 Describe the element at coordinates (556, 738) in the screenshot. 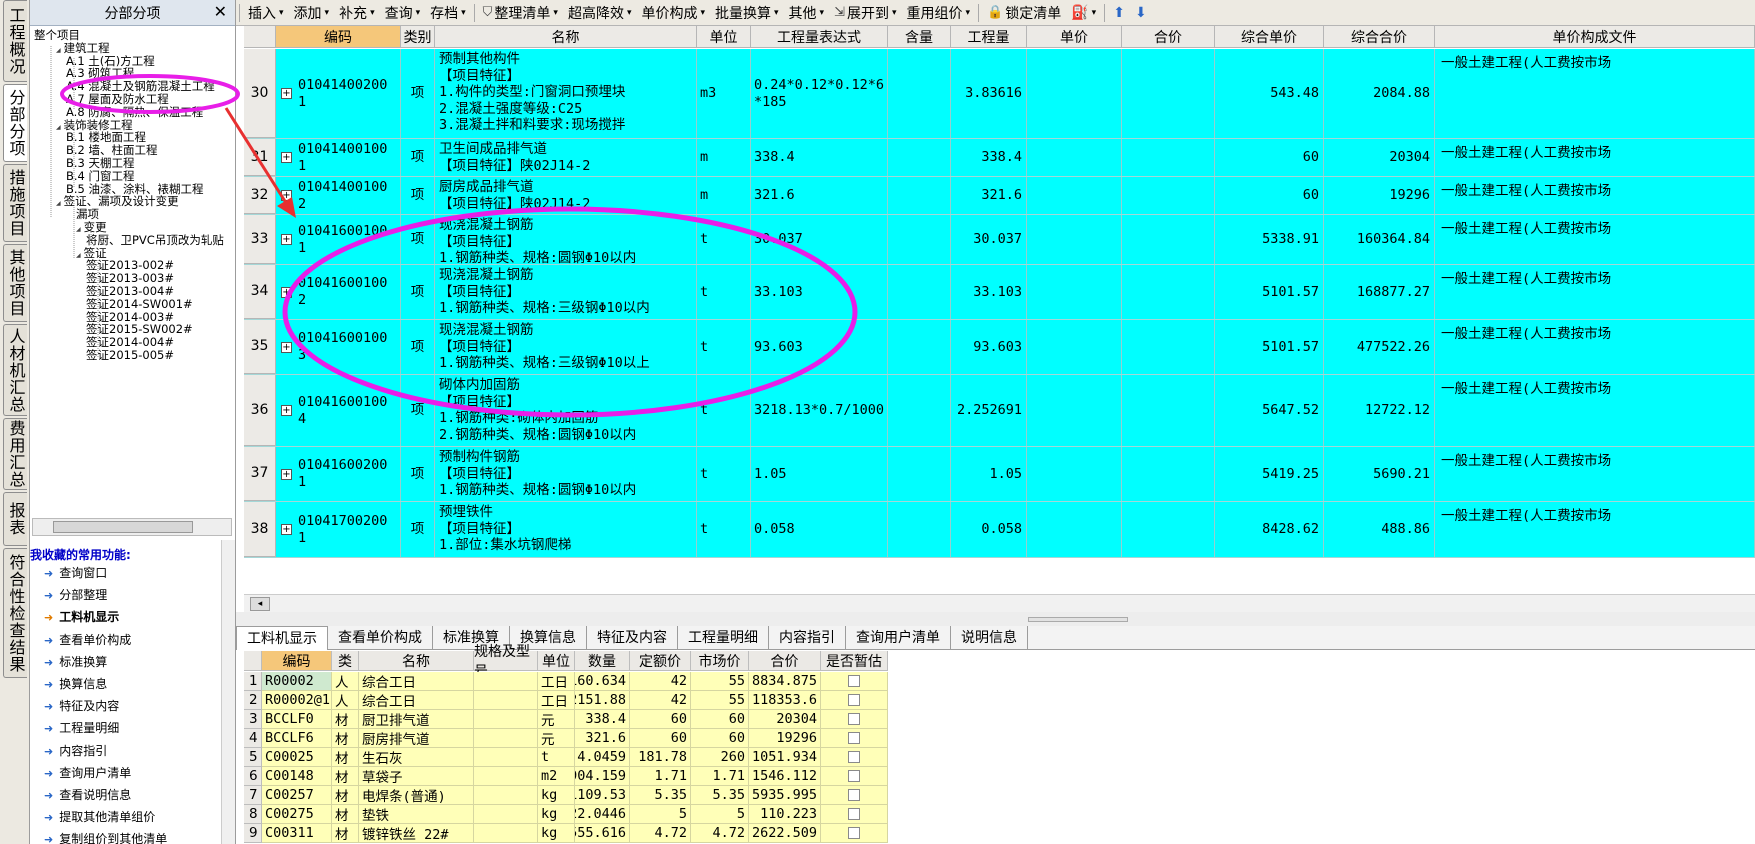

I see `bottom-cell: 元` at that location.